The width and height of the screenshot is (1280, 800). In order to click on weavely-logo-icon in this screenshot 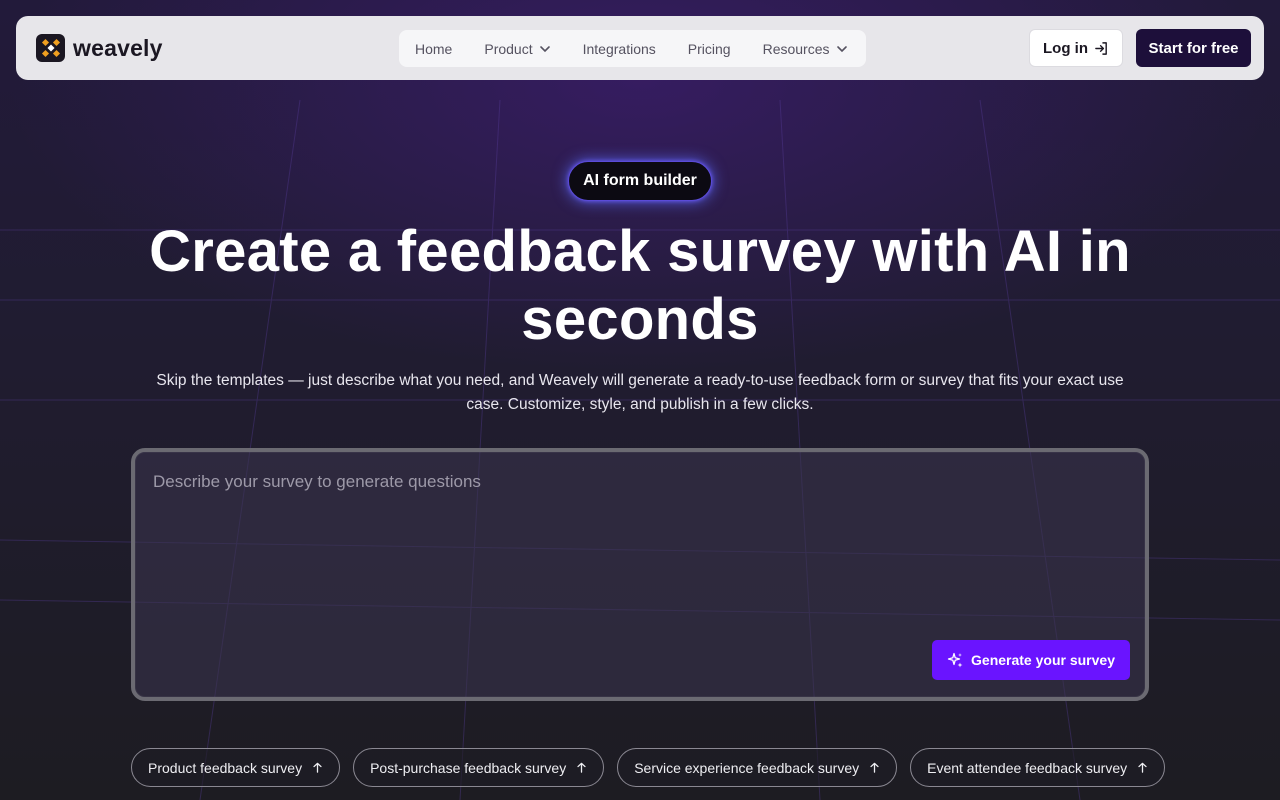, I will do `click(50, 48)`.